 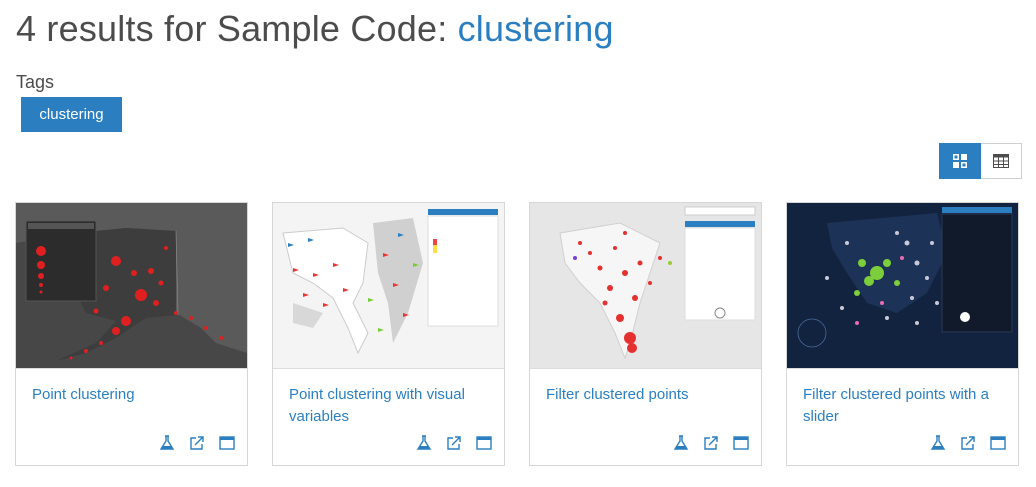 What do you see at coordinates (905, 406) in the screenshot?
I see `sample-title-link: Filter clustered points with a slider` at bounding box center [905, 406].